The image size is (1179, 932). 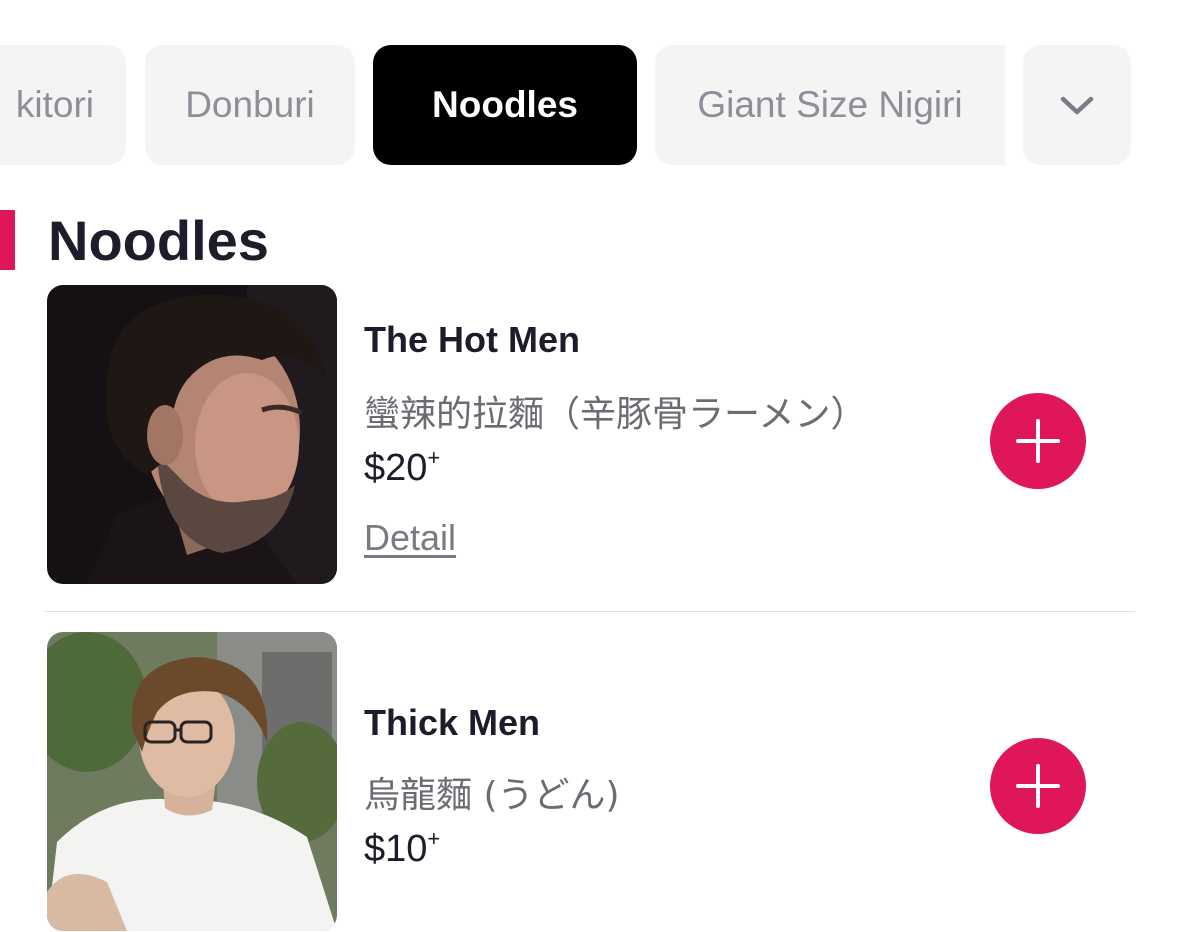 I want to click on item-price: $10+, so click(x=402, y=848).